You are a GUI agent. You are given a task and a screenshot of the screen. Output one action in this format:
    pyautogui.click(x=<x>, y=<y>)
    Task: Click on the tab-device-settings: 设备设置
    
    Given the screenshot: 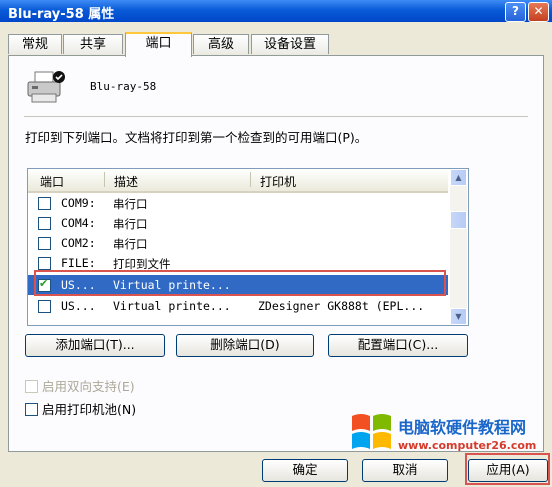 What is the action you would take?
    pyautogui.click(x=290, y=44)
    